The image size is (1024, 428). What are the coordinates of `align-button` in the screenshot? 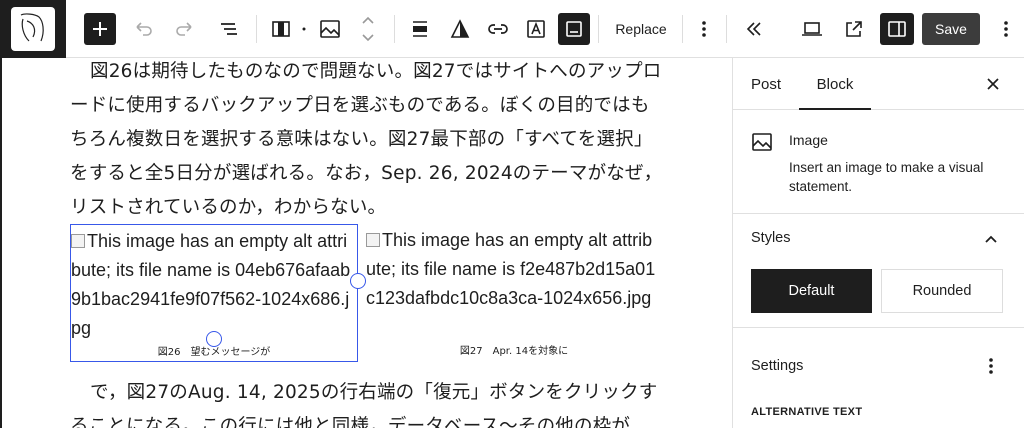 It's located at (420, 29).